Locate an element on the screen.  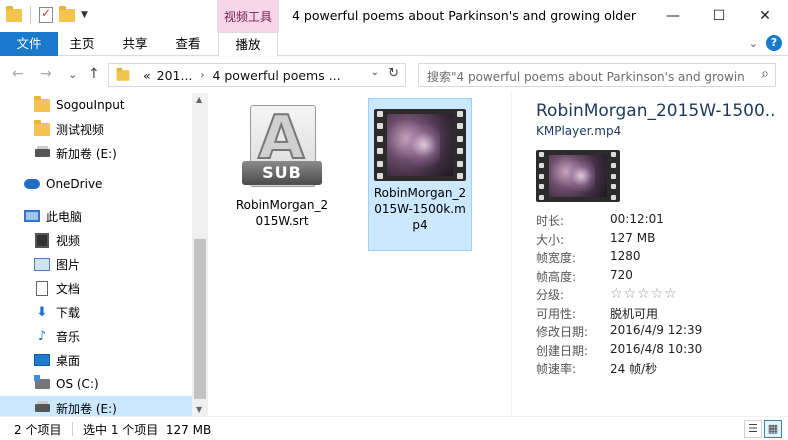
property-row: 帧速率: 24 帧/秒 is located at coordinates (619, 369).